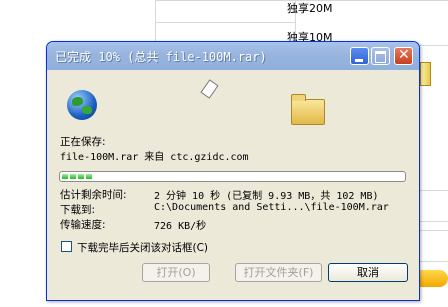 This screenshot has height=307, width=448. Describe the element at coordinates (368, 272) in the screenshot. I see `cancel-button: 取消` at that location.